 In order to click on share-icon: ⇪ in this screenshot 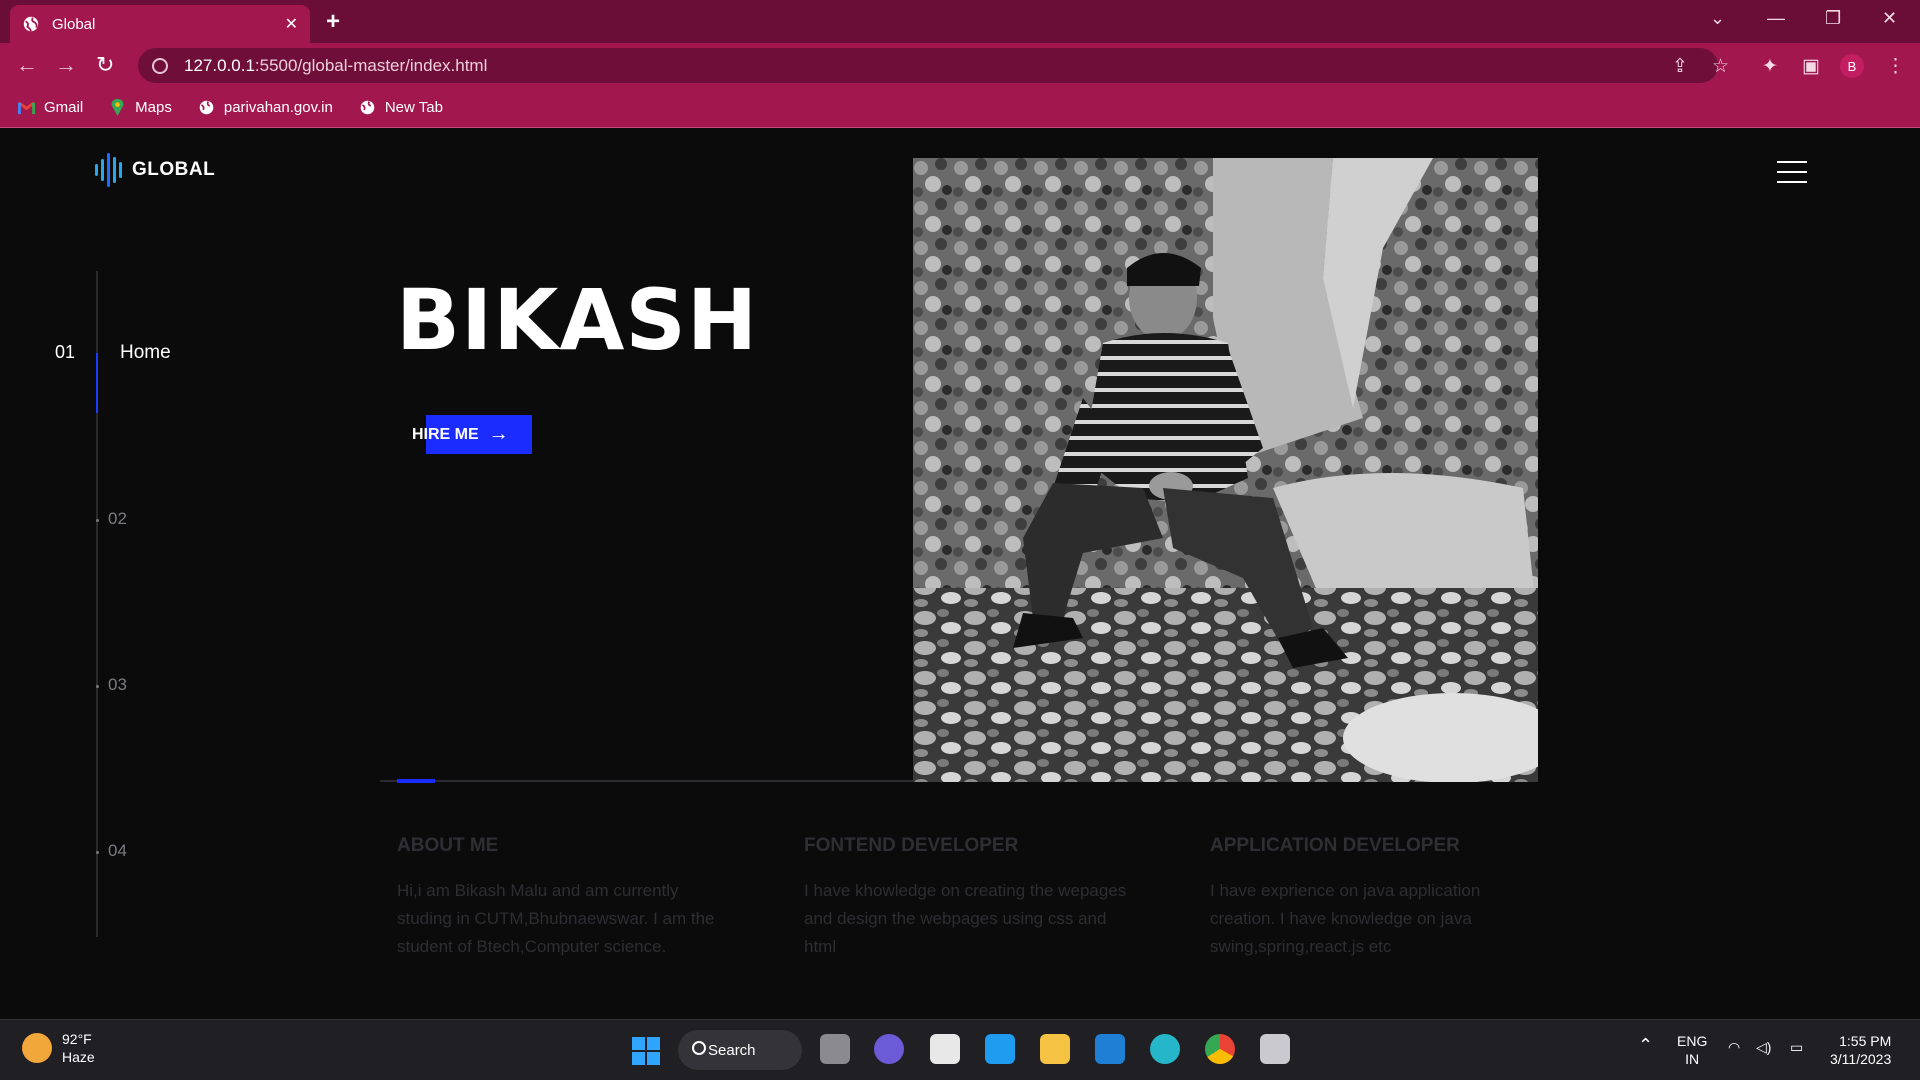, I will do `click(1680, 66)`.